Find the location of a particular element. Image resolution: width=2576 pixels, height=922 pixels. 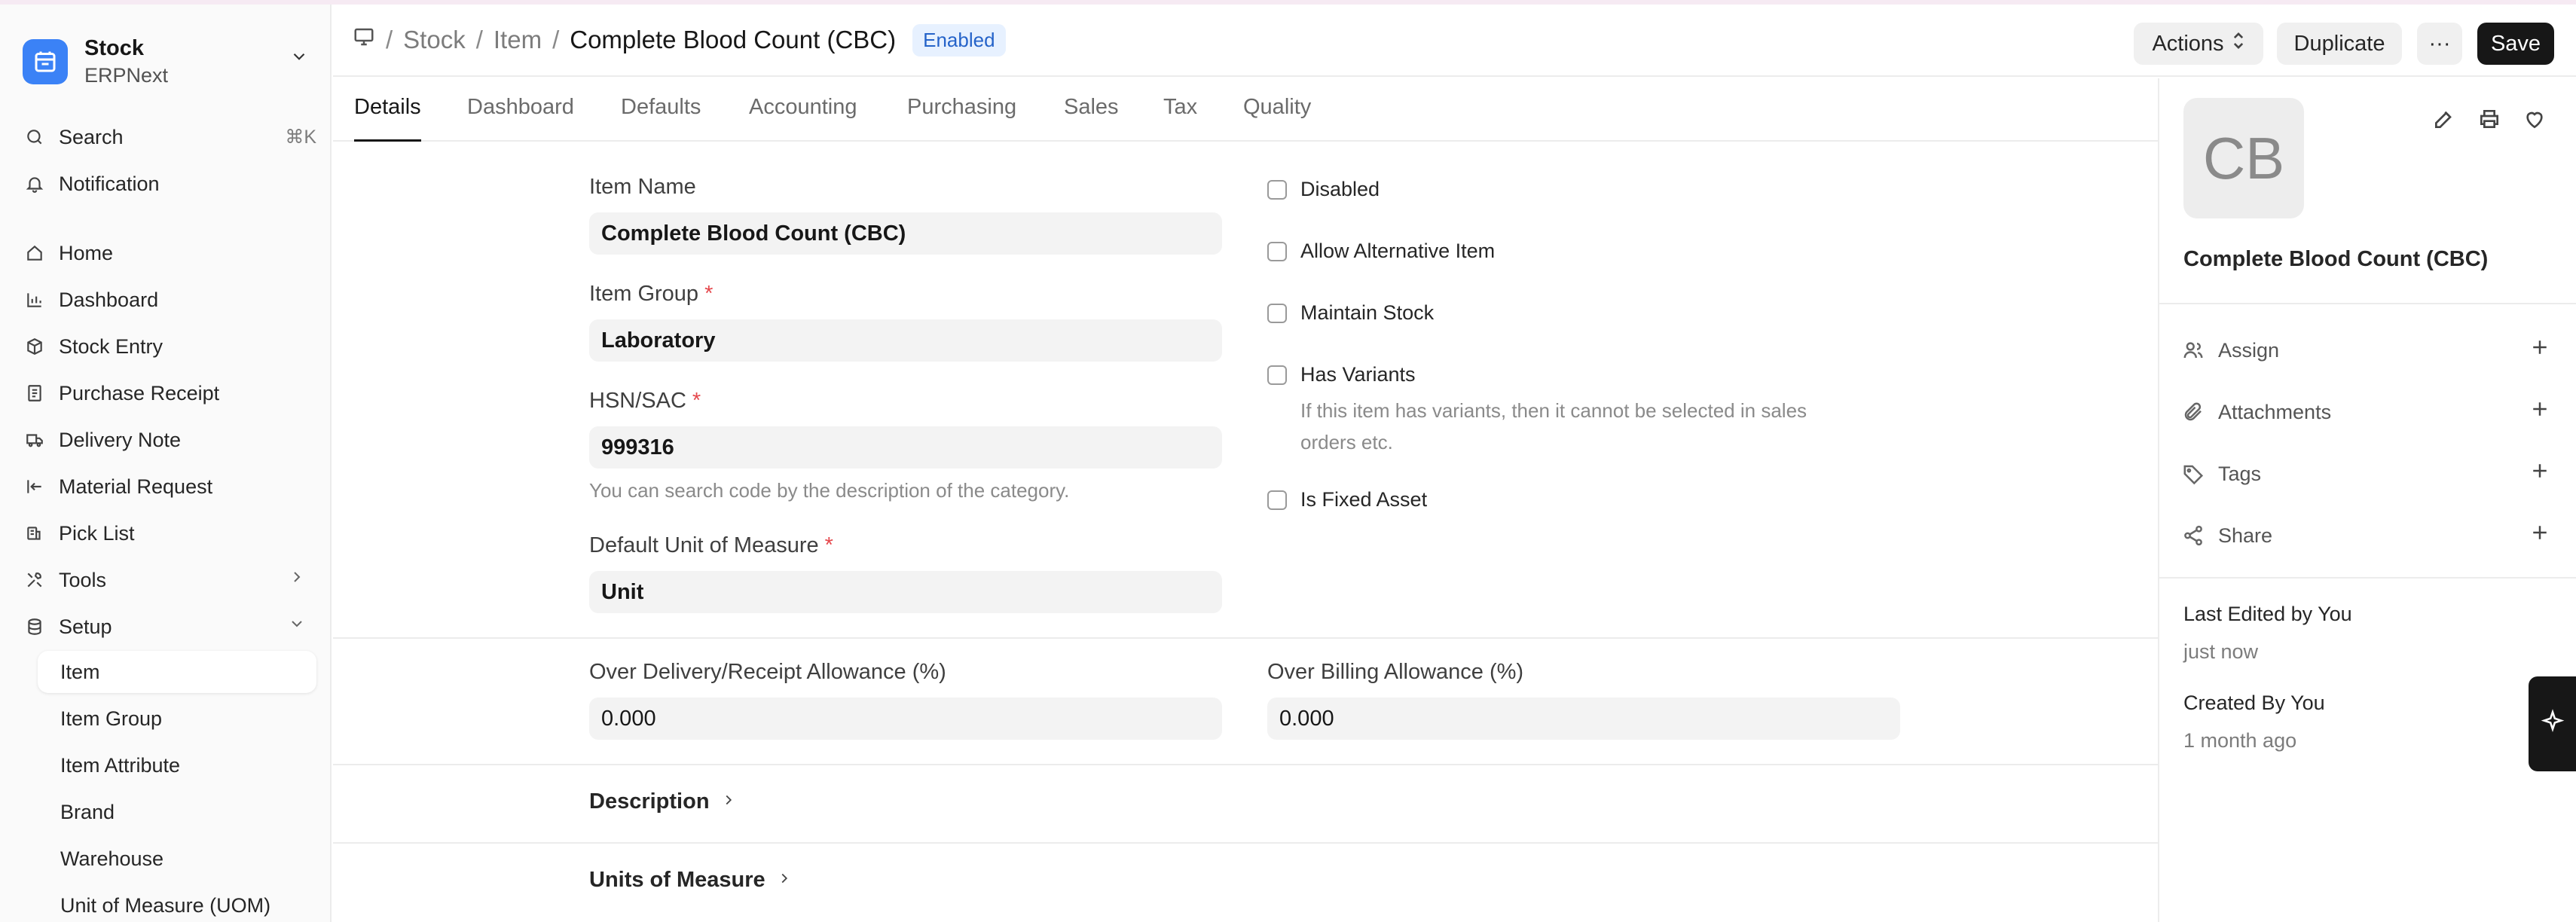

app-switcher: Stock ERPNext is located at coordinates (169, 61).